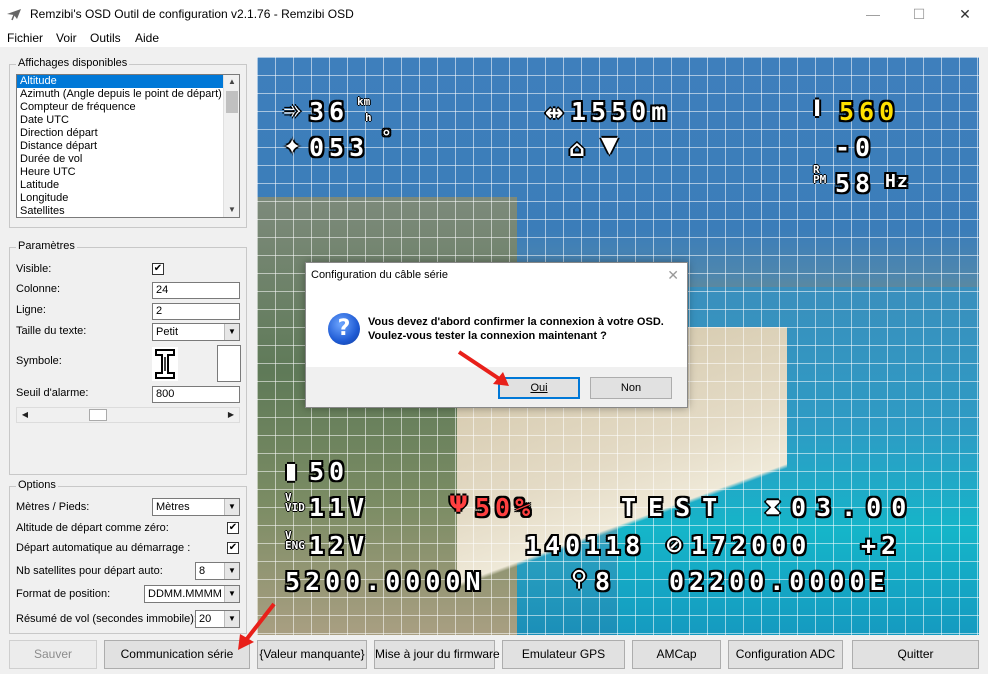  I want to click on minimize-button: —, so click(873, 14).